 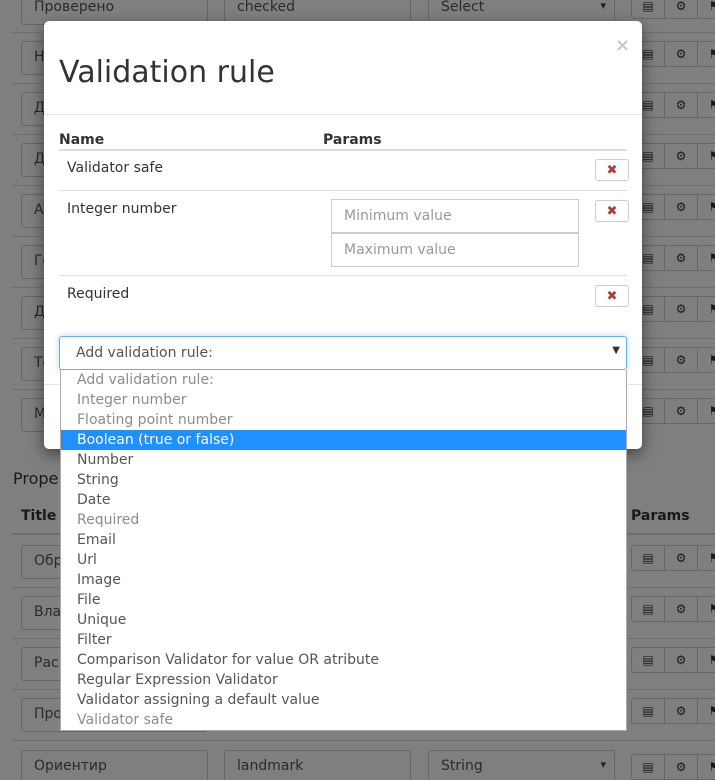 What do you see at coordinates (343, 150) in the screenshot?
I see `table-header-divider` at bounding box center [343, 150].